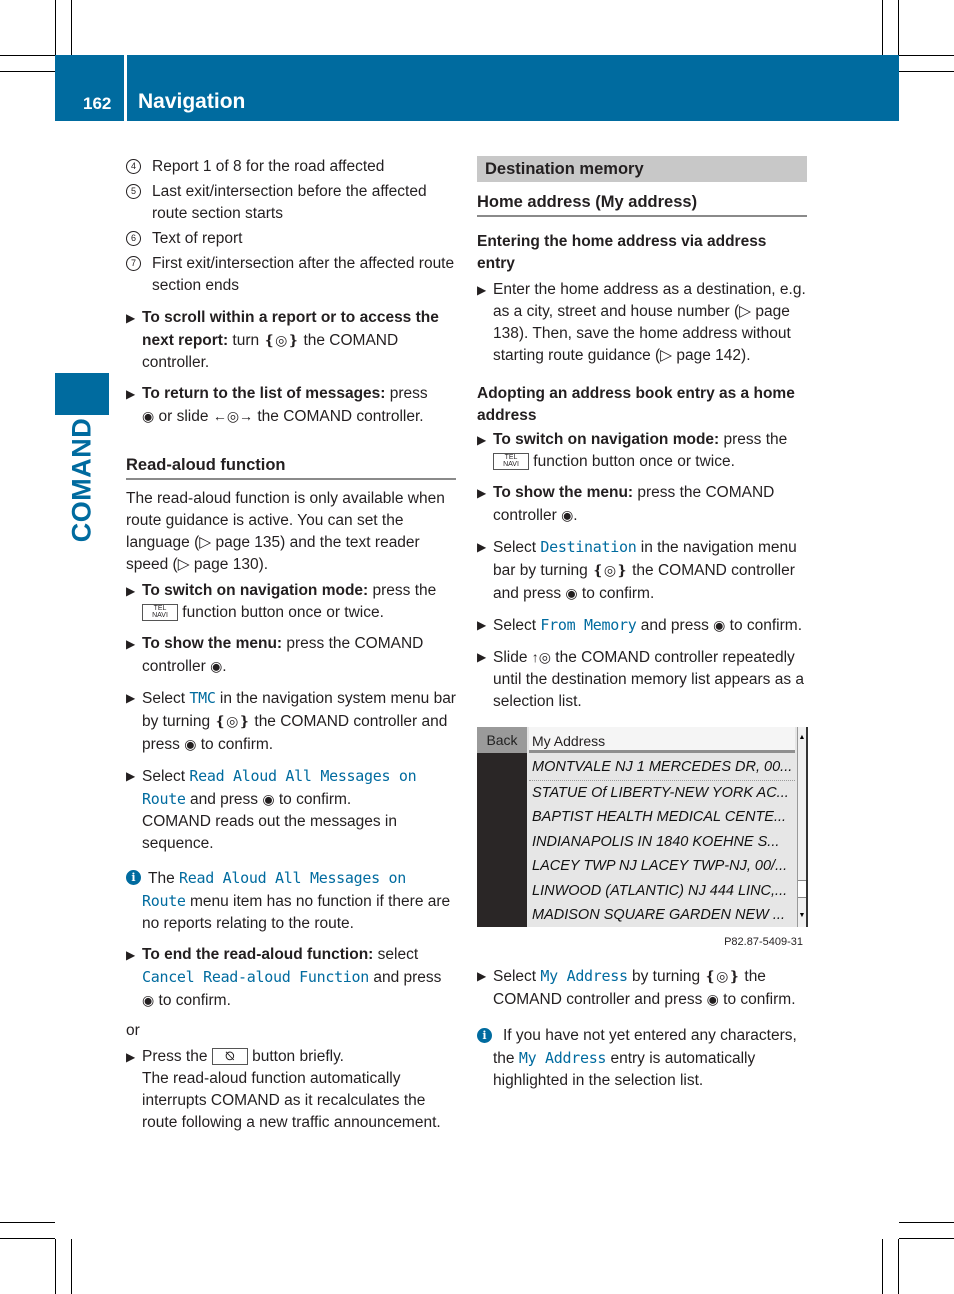 The width and height of the screenshot is (954, 1294). What do you see at coordinates (802, 889) in the screenshot?
I see `scrollbar-thumb` at bounding box center [802, 889].